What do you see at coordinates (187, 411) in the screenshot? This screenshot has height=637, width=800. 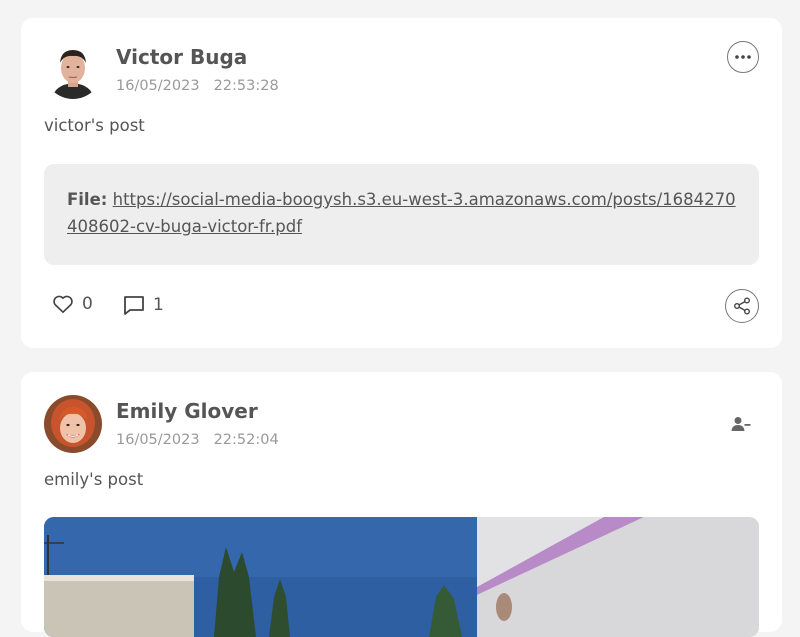 I see `author-name: Emily Glover` at bounding box center [187, 411].